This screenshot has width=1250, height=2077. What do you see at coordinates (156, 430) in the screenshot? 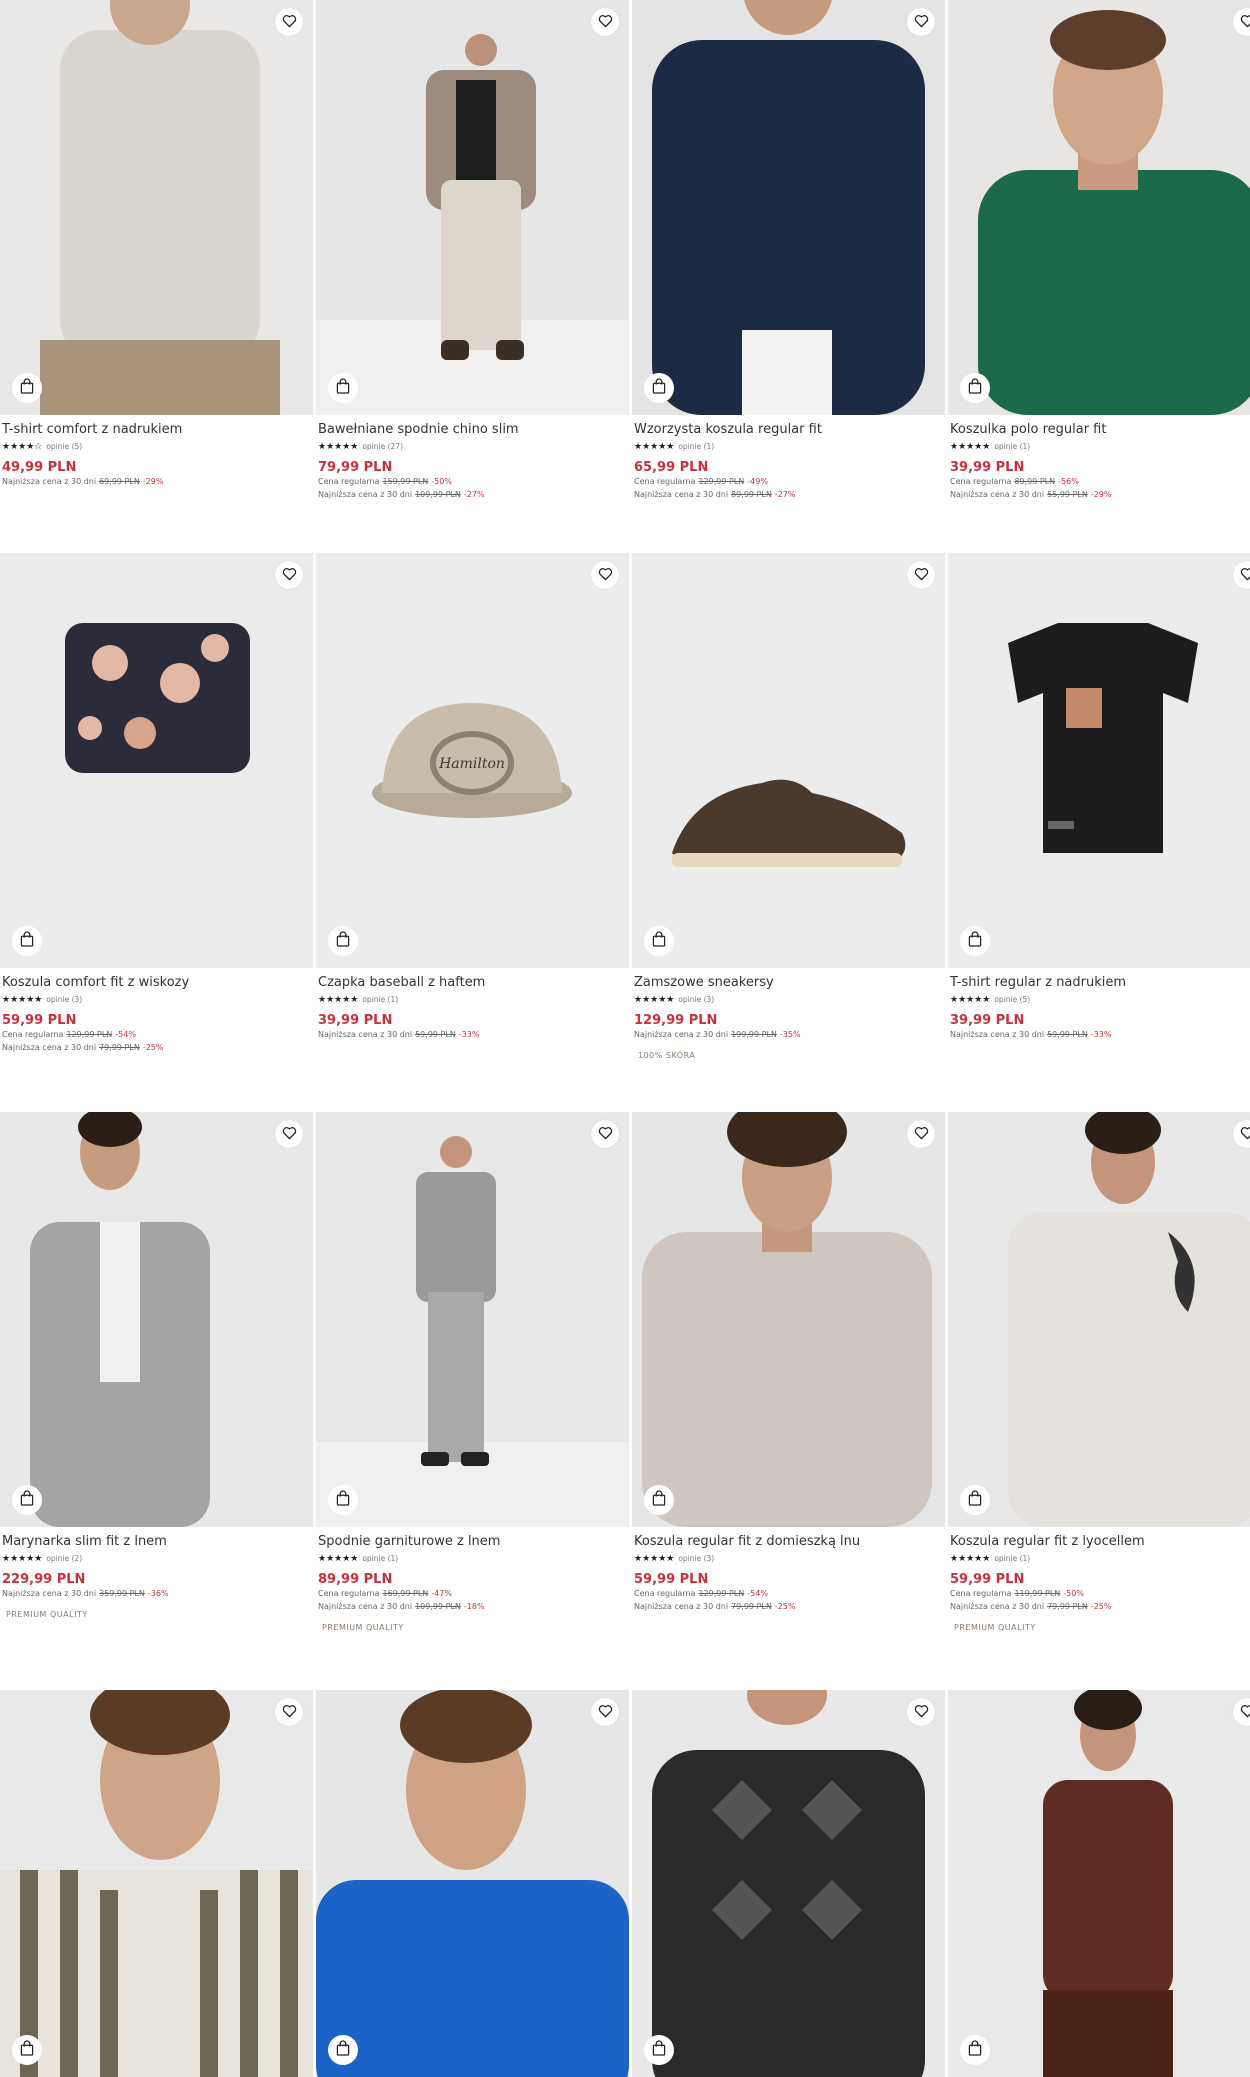
I see `product-name: T-shirt comfort z nadrukiem` at bounding box center [156, 430].